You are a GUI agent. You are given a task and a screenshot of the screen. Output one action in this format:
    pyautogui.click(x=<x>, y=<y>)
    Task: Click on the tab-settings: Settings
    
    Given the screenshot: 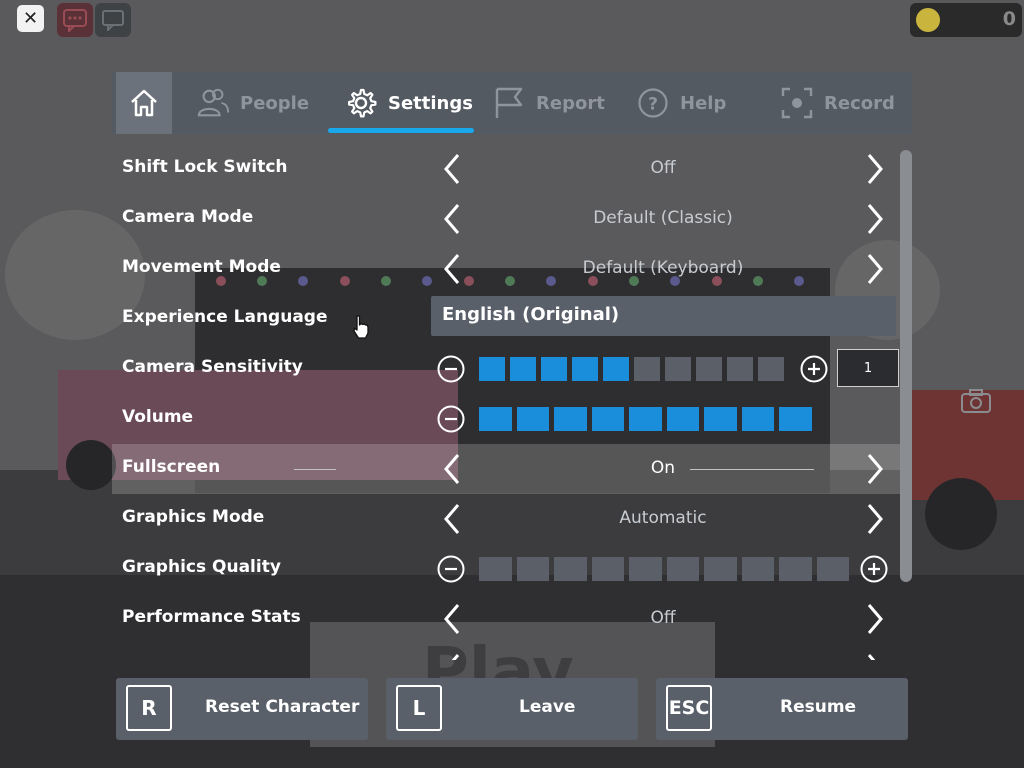 What is the action you would take?
    pyautogui.click(x=408, y=103)
    